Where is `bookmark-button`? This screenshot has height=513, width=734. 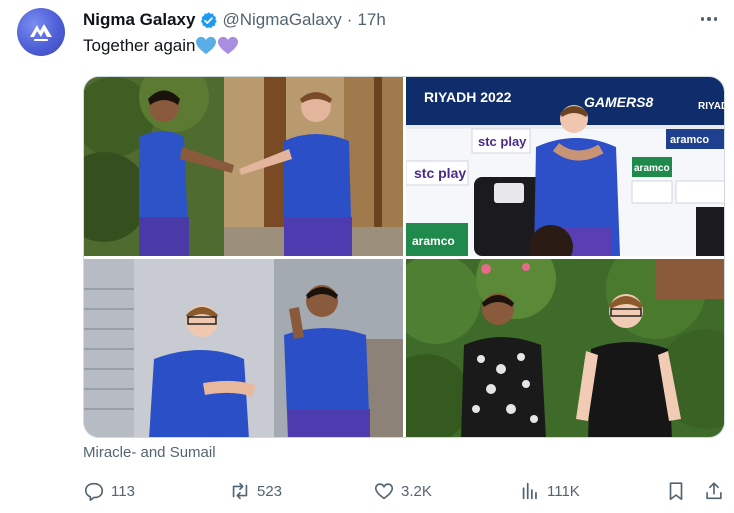
bookmark-button is located at coordinates (679, 491).